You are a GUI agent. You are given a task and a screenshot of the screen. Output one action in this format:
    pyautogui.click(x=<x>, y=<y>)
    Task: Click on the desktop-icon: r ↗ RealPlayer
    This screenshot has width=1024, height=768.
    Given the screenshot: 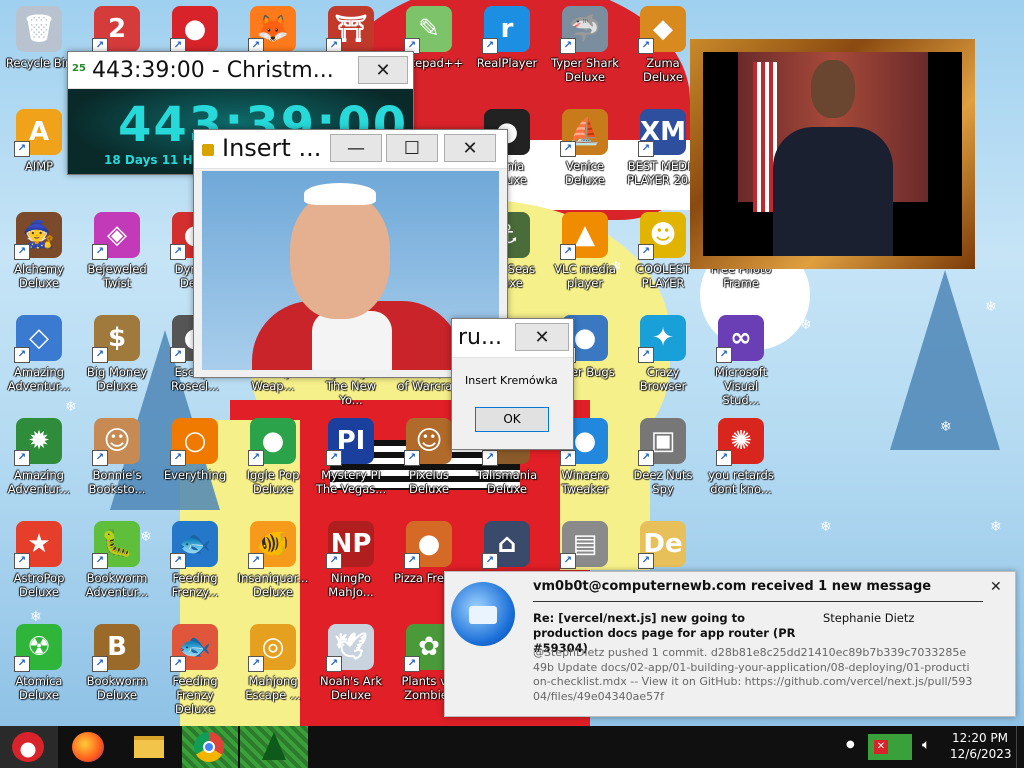 What is the action you would take?
    pyautogui.click(x=507, y=55)
    